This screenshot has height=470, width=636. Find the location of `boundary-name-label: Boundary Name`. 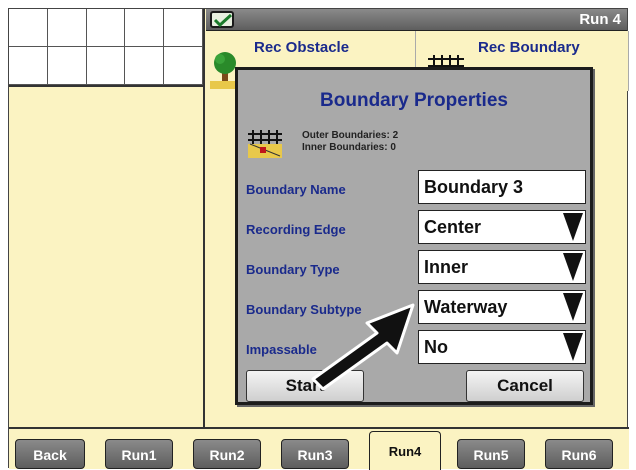

boundary-name-label: Boundary Name is located at coordinates (296, 189).